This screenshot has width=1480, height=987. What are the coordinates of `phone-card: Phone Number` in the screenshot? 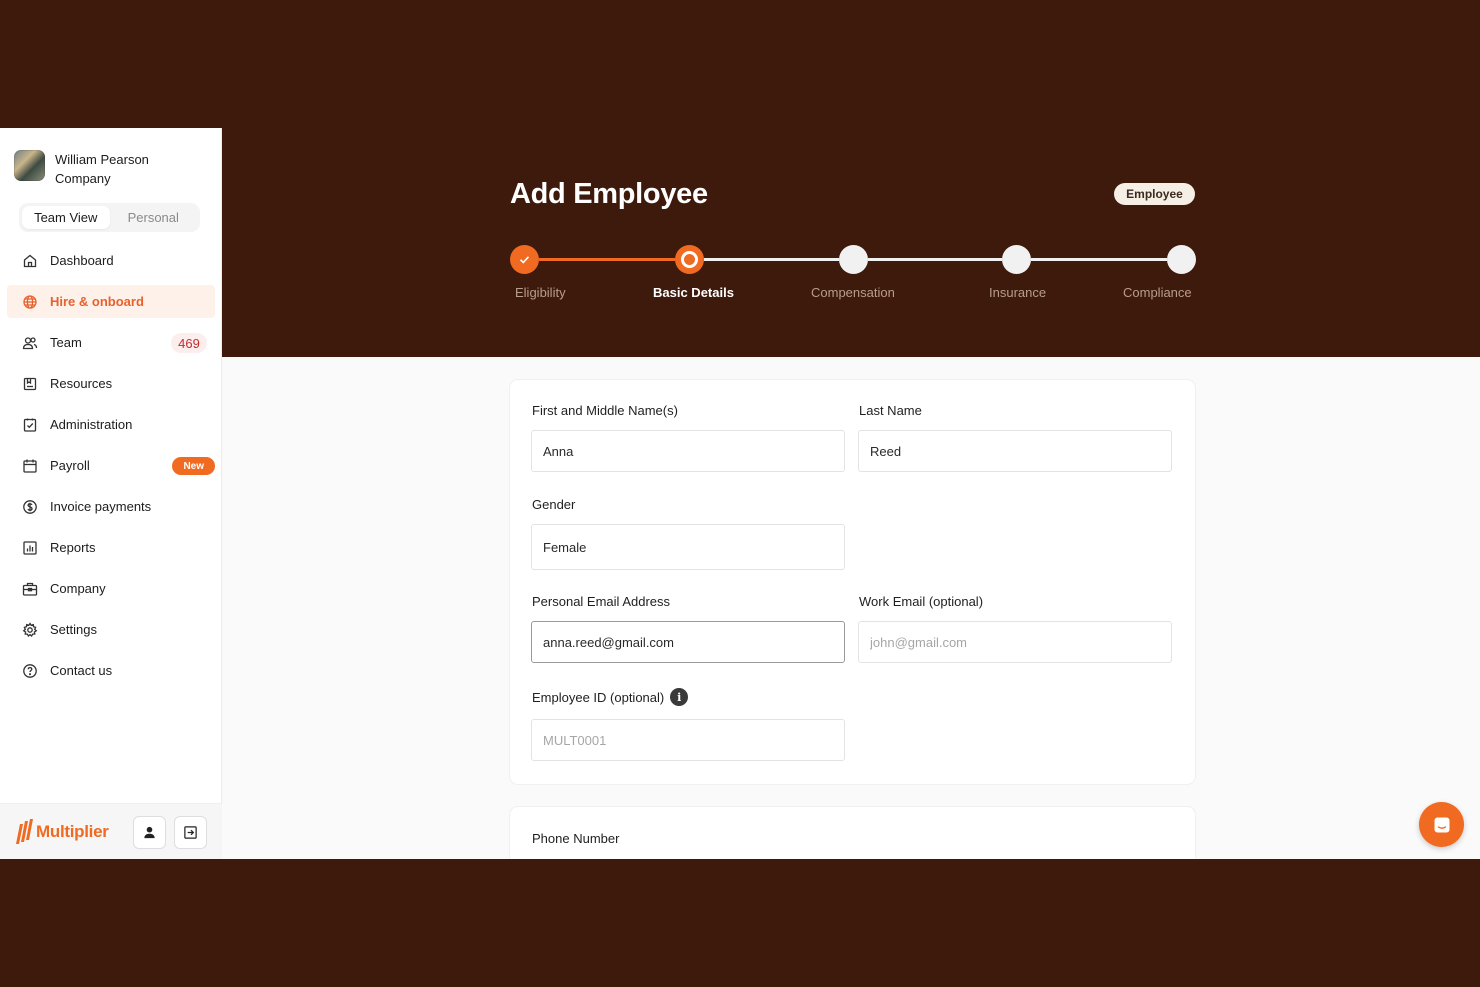 It's located at (852, 833).